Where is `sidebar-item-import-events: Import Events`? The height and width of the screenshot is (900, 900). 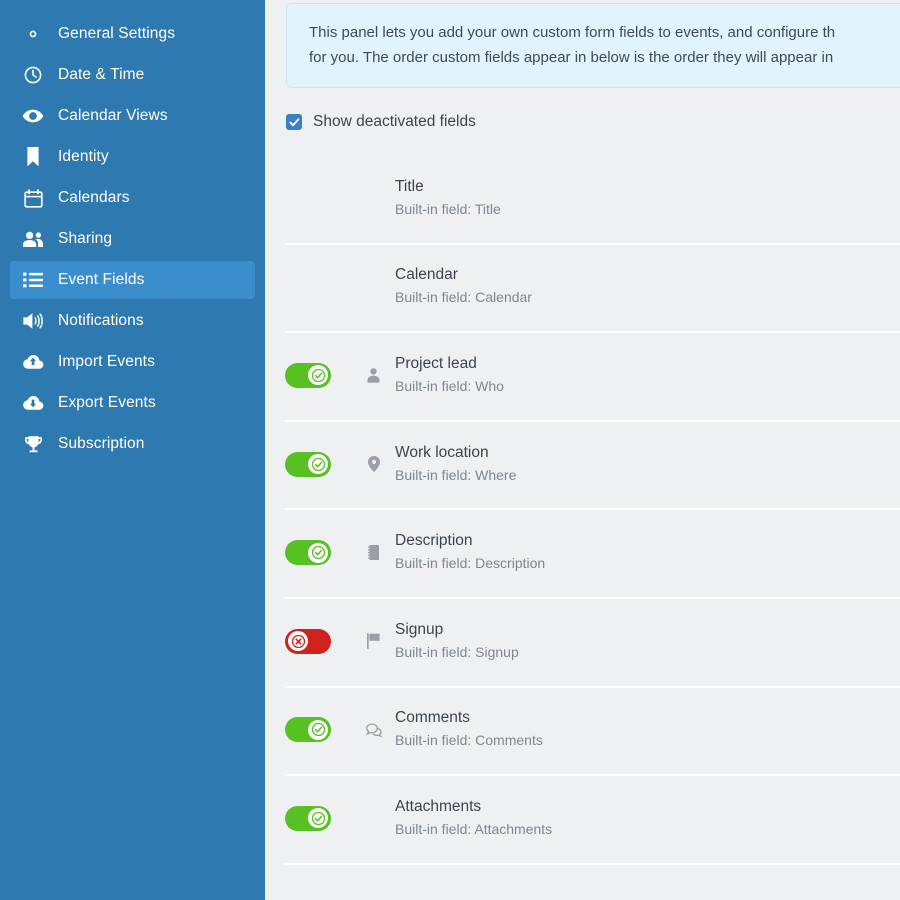
sidebar-item-import-events: Import Events is located at coordinates (132, 362).